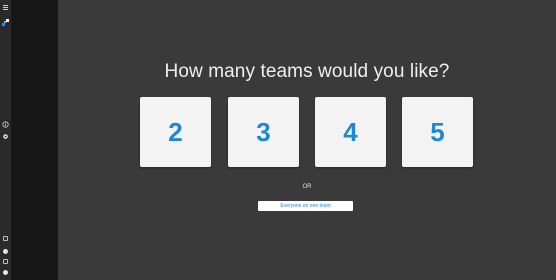 The image size is (556, 280). I want to click on or-separator: OR, so click(307, 187).